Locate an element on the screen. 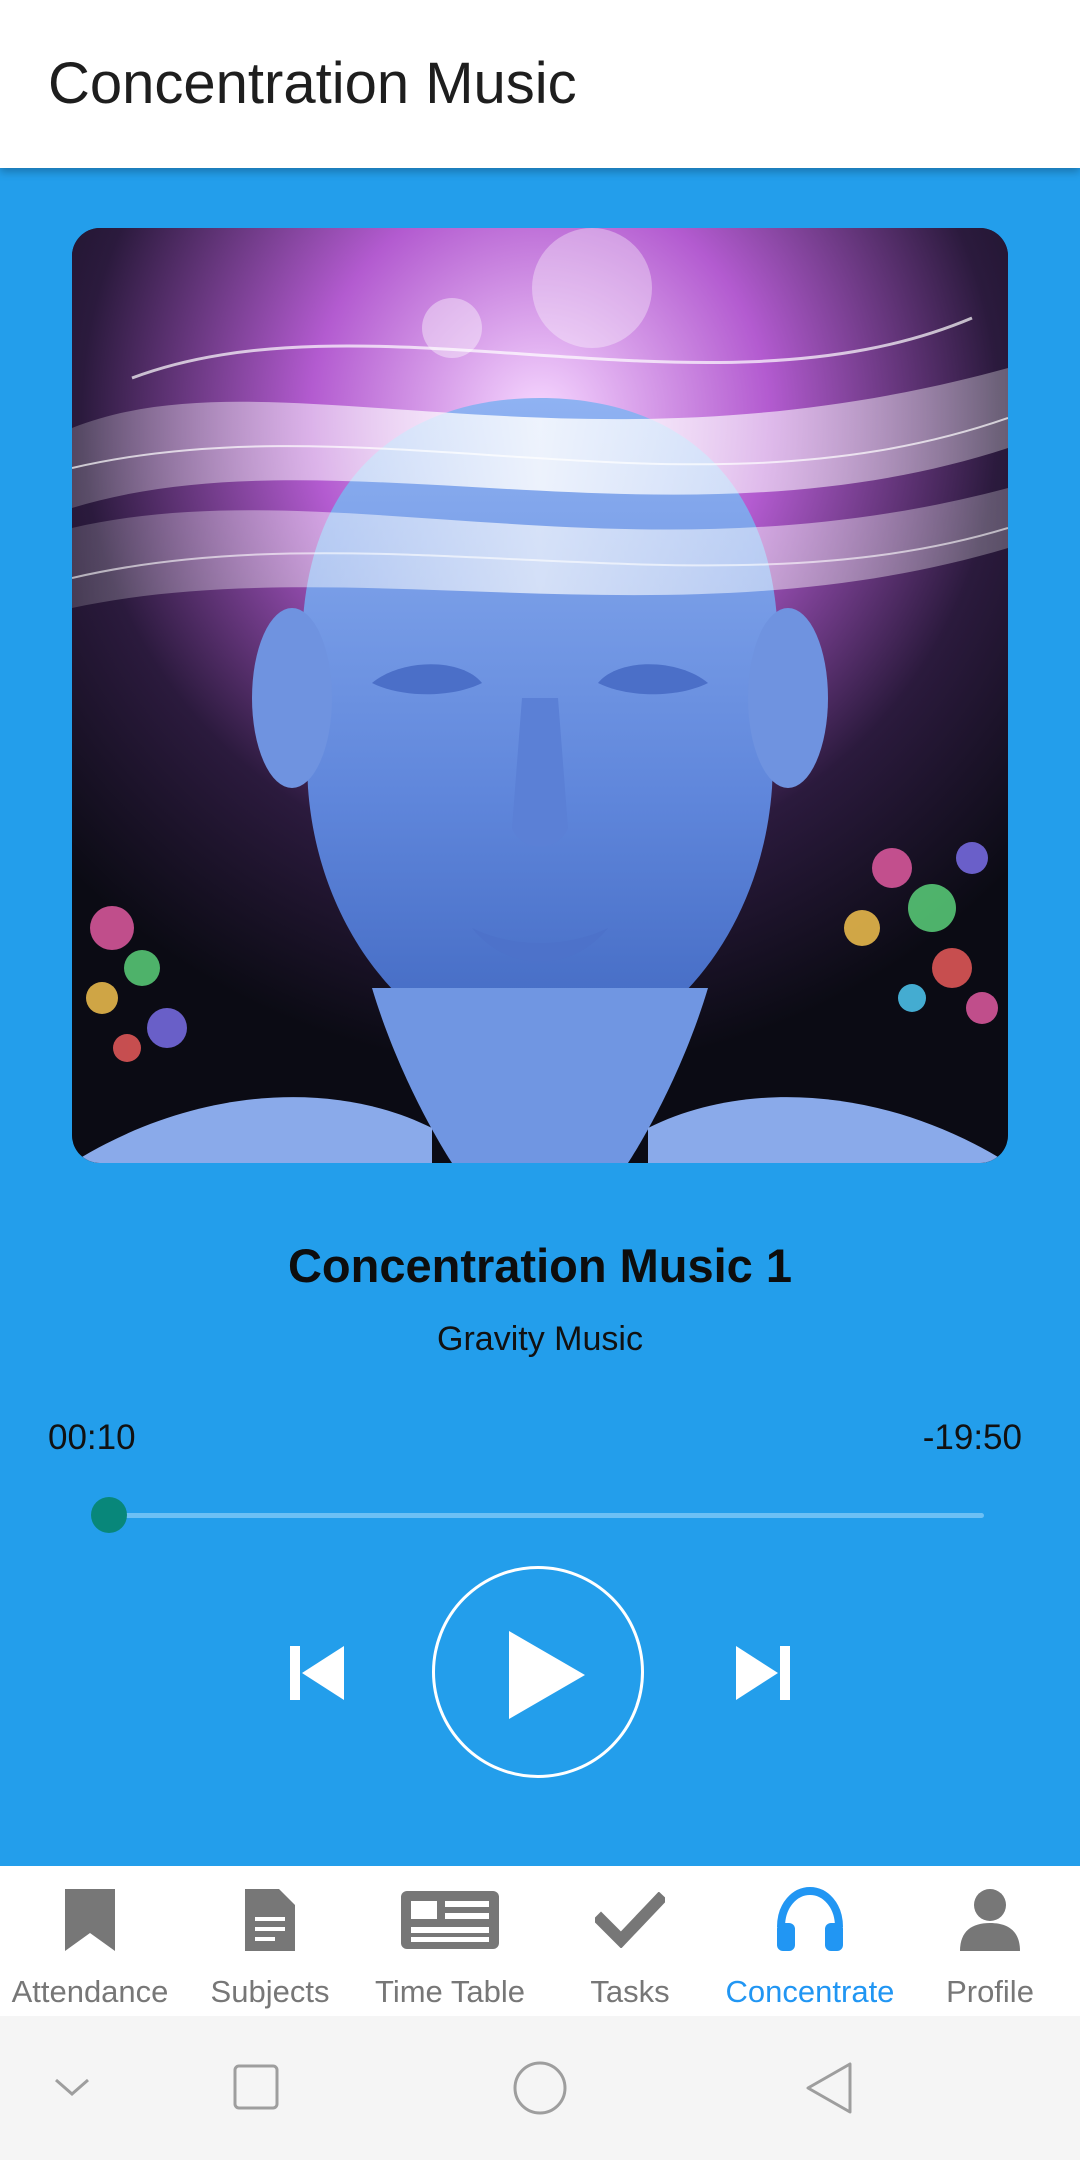  track-artist: Gravity Music is located at coordinates (540, 1339).